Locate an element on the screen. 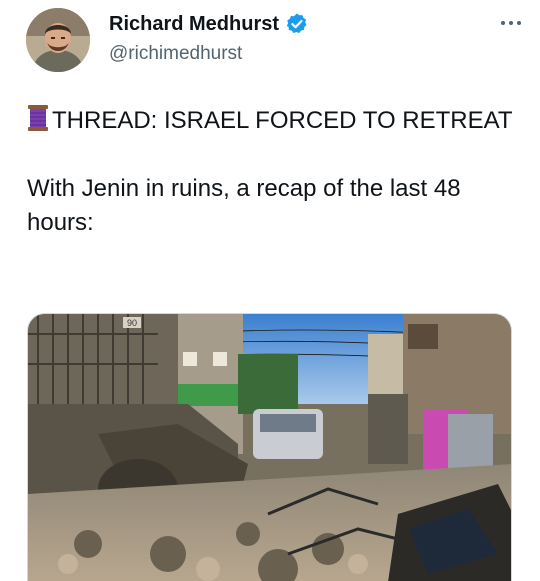 The image size is (540, 581). more-options-button is located at coordinates (511, 23).